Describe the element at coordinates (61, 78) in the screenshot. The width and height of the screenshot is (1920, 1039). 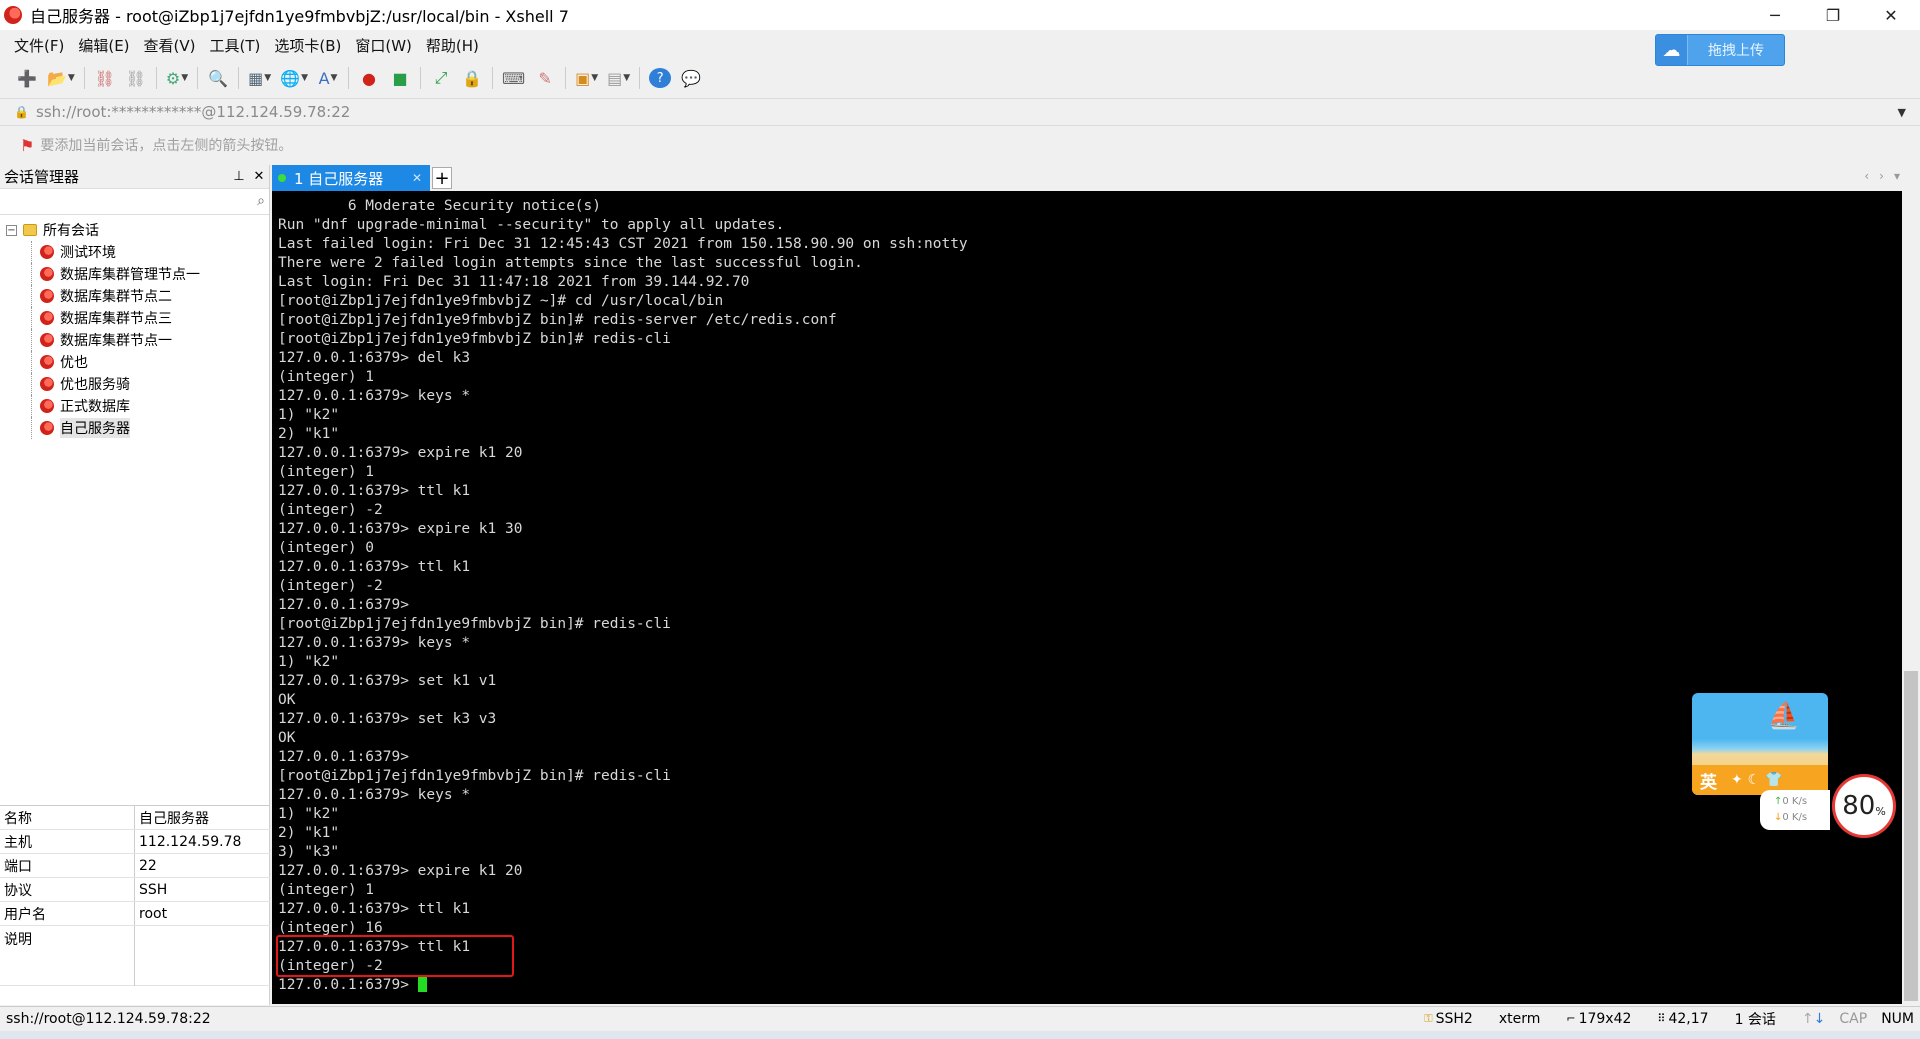
I see `open-folder-icon: 📂 ▼` at that location.